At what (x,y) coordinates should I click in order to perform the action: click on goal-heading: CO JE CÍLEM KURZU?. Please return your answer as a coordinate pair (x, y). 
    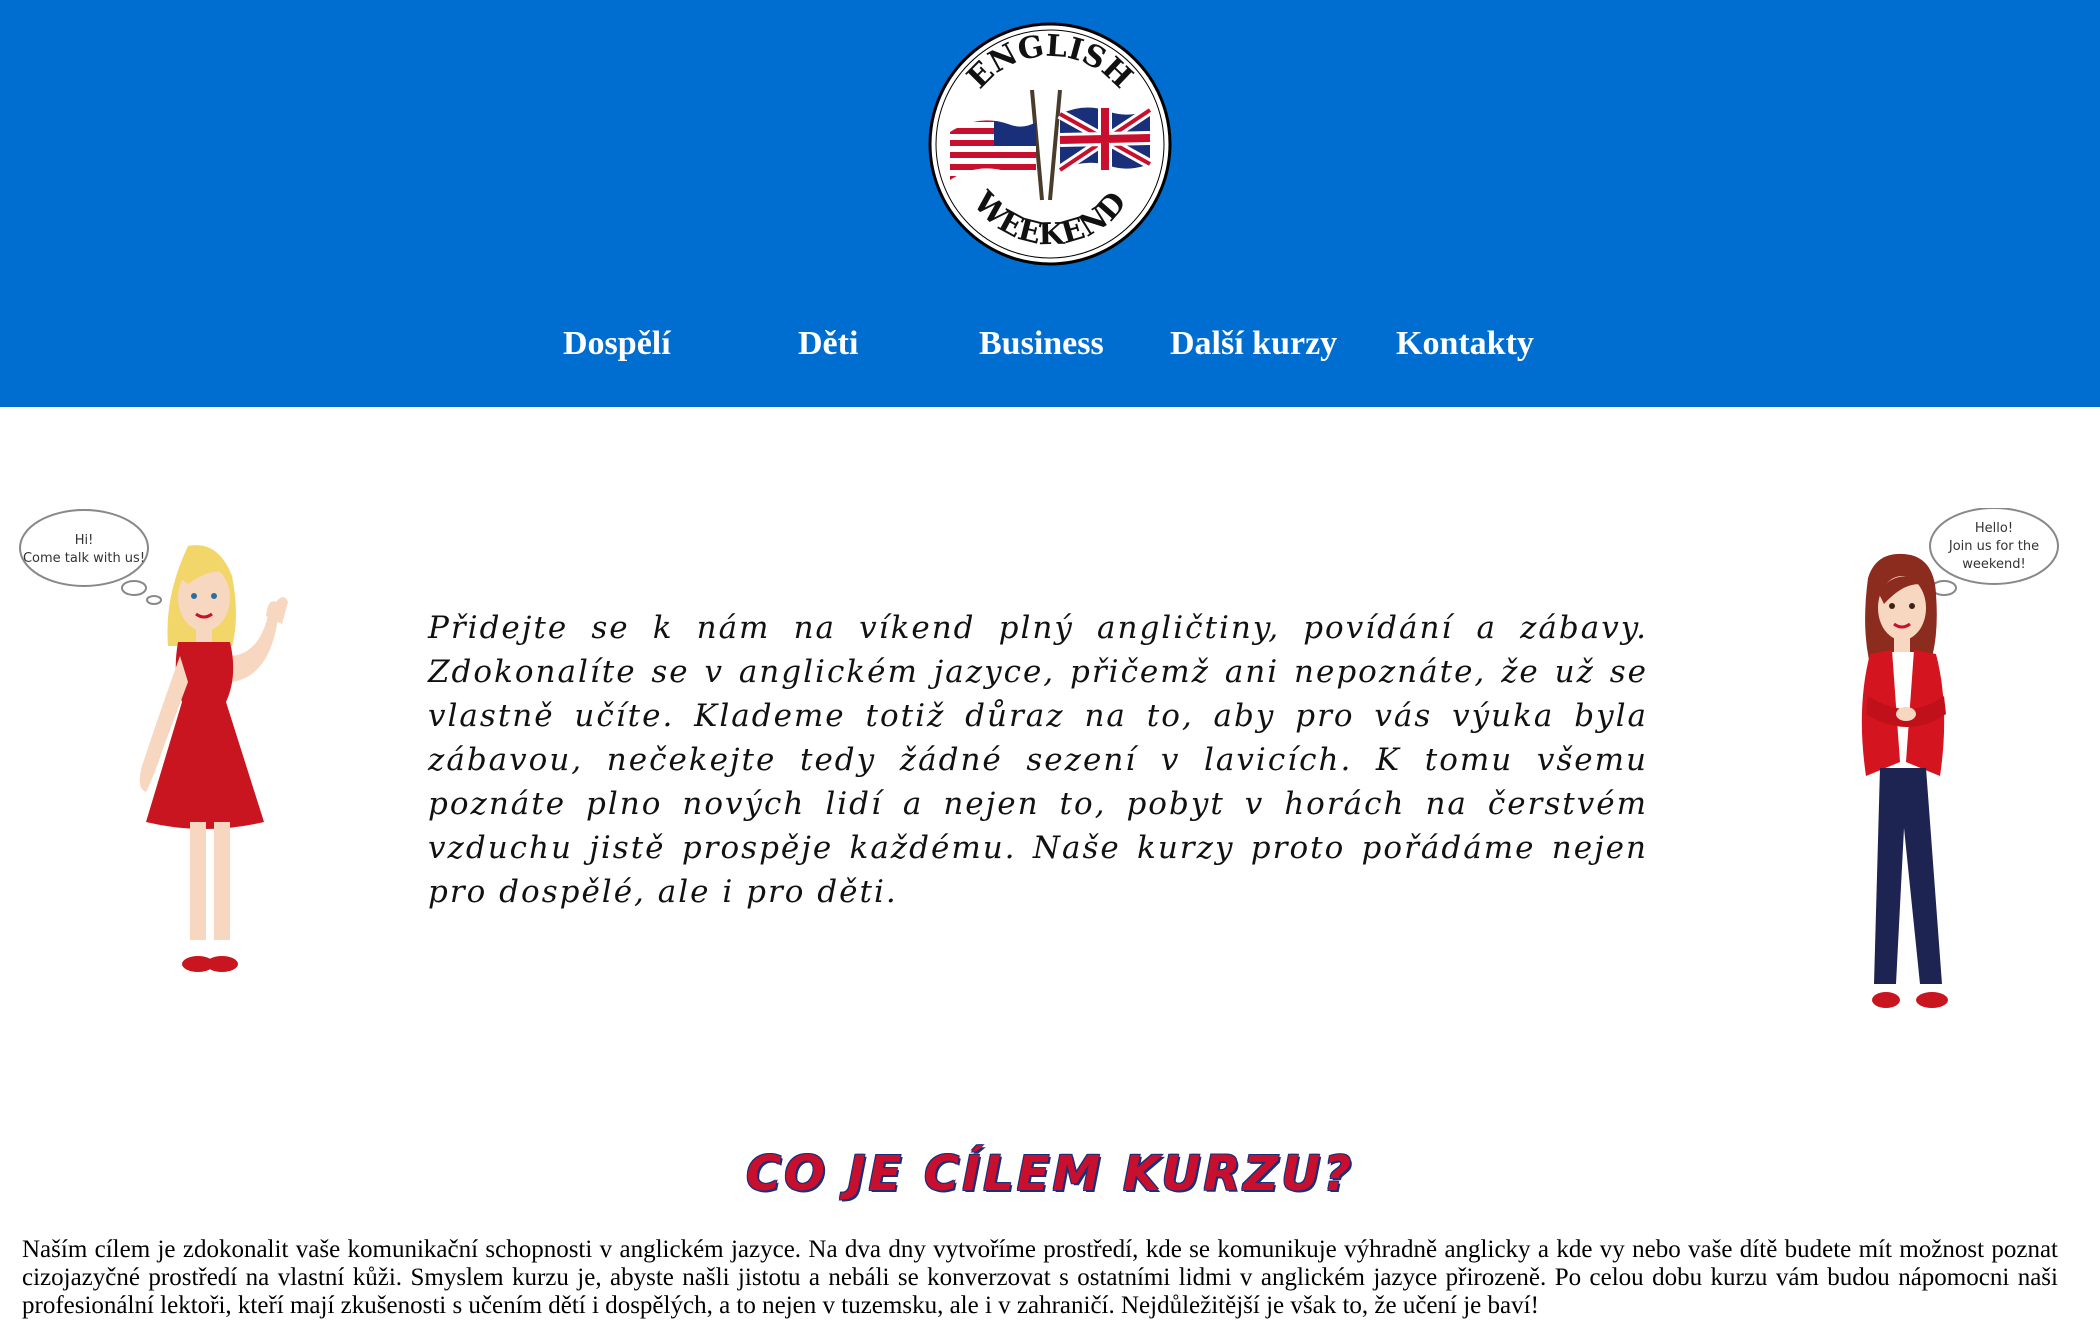
    Looking at the image, I should click on (1050, 1174).